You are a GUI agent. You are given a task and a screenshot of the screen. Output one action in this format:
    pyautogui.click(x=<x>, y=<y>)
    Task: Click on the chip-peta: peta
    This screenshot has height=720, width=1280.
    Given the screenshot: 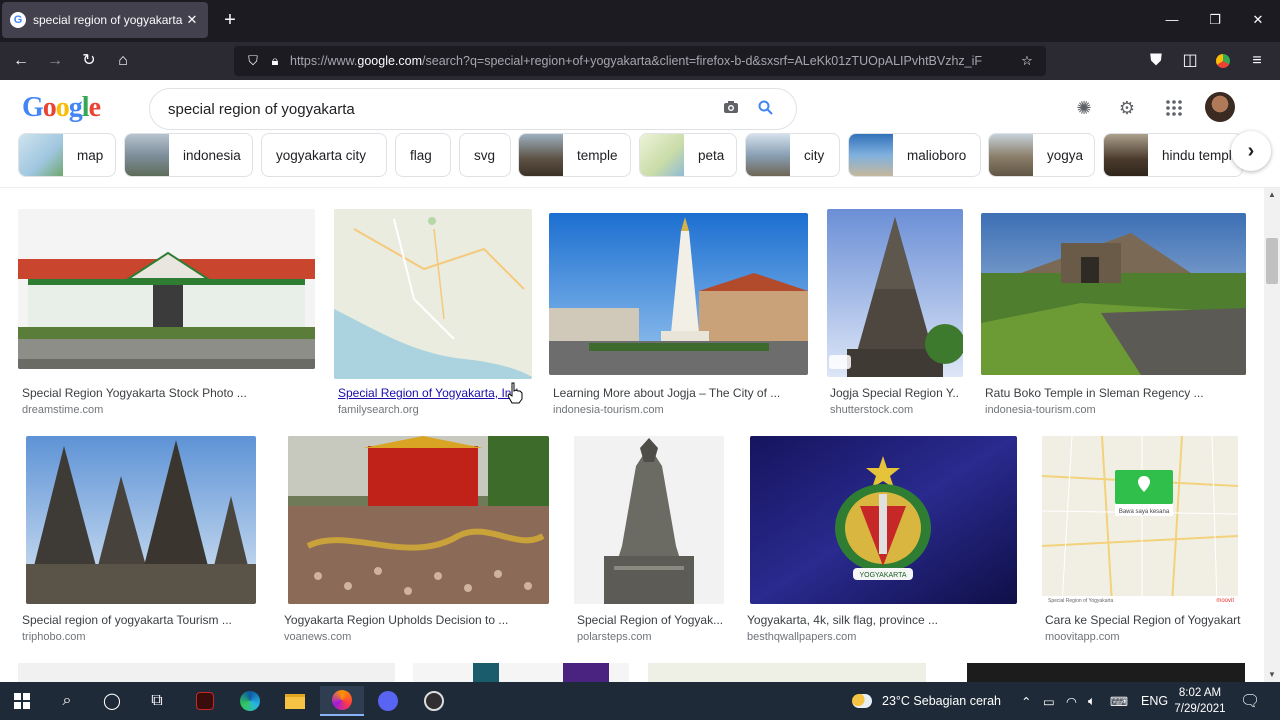 What is the action you would take?
    pyautogui.click(x=688, y=155)
    